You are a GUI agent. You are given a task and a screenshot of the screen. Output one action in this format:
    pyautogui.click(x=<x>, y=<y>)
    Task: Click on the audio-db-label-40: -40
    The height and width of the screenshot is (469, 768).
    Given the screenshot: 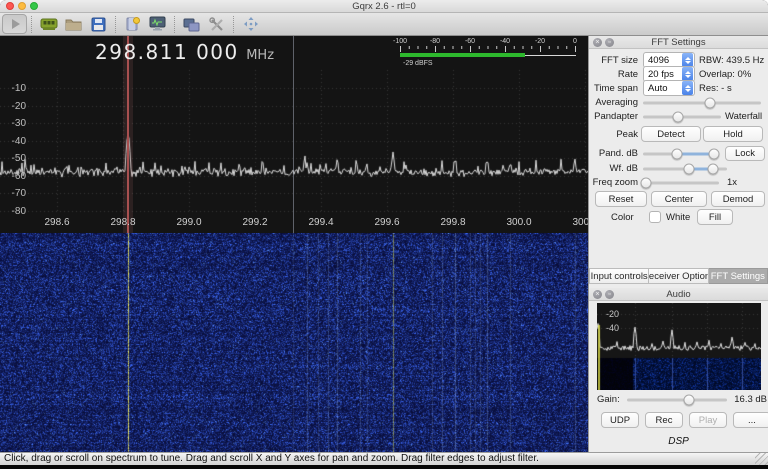 What is the action you would take?
    pyautogui.click(x=613, y=328)
    